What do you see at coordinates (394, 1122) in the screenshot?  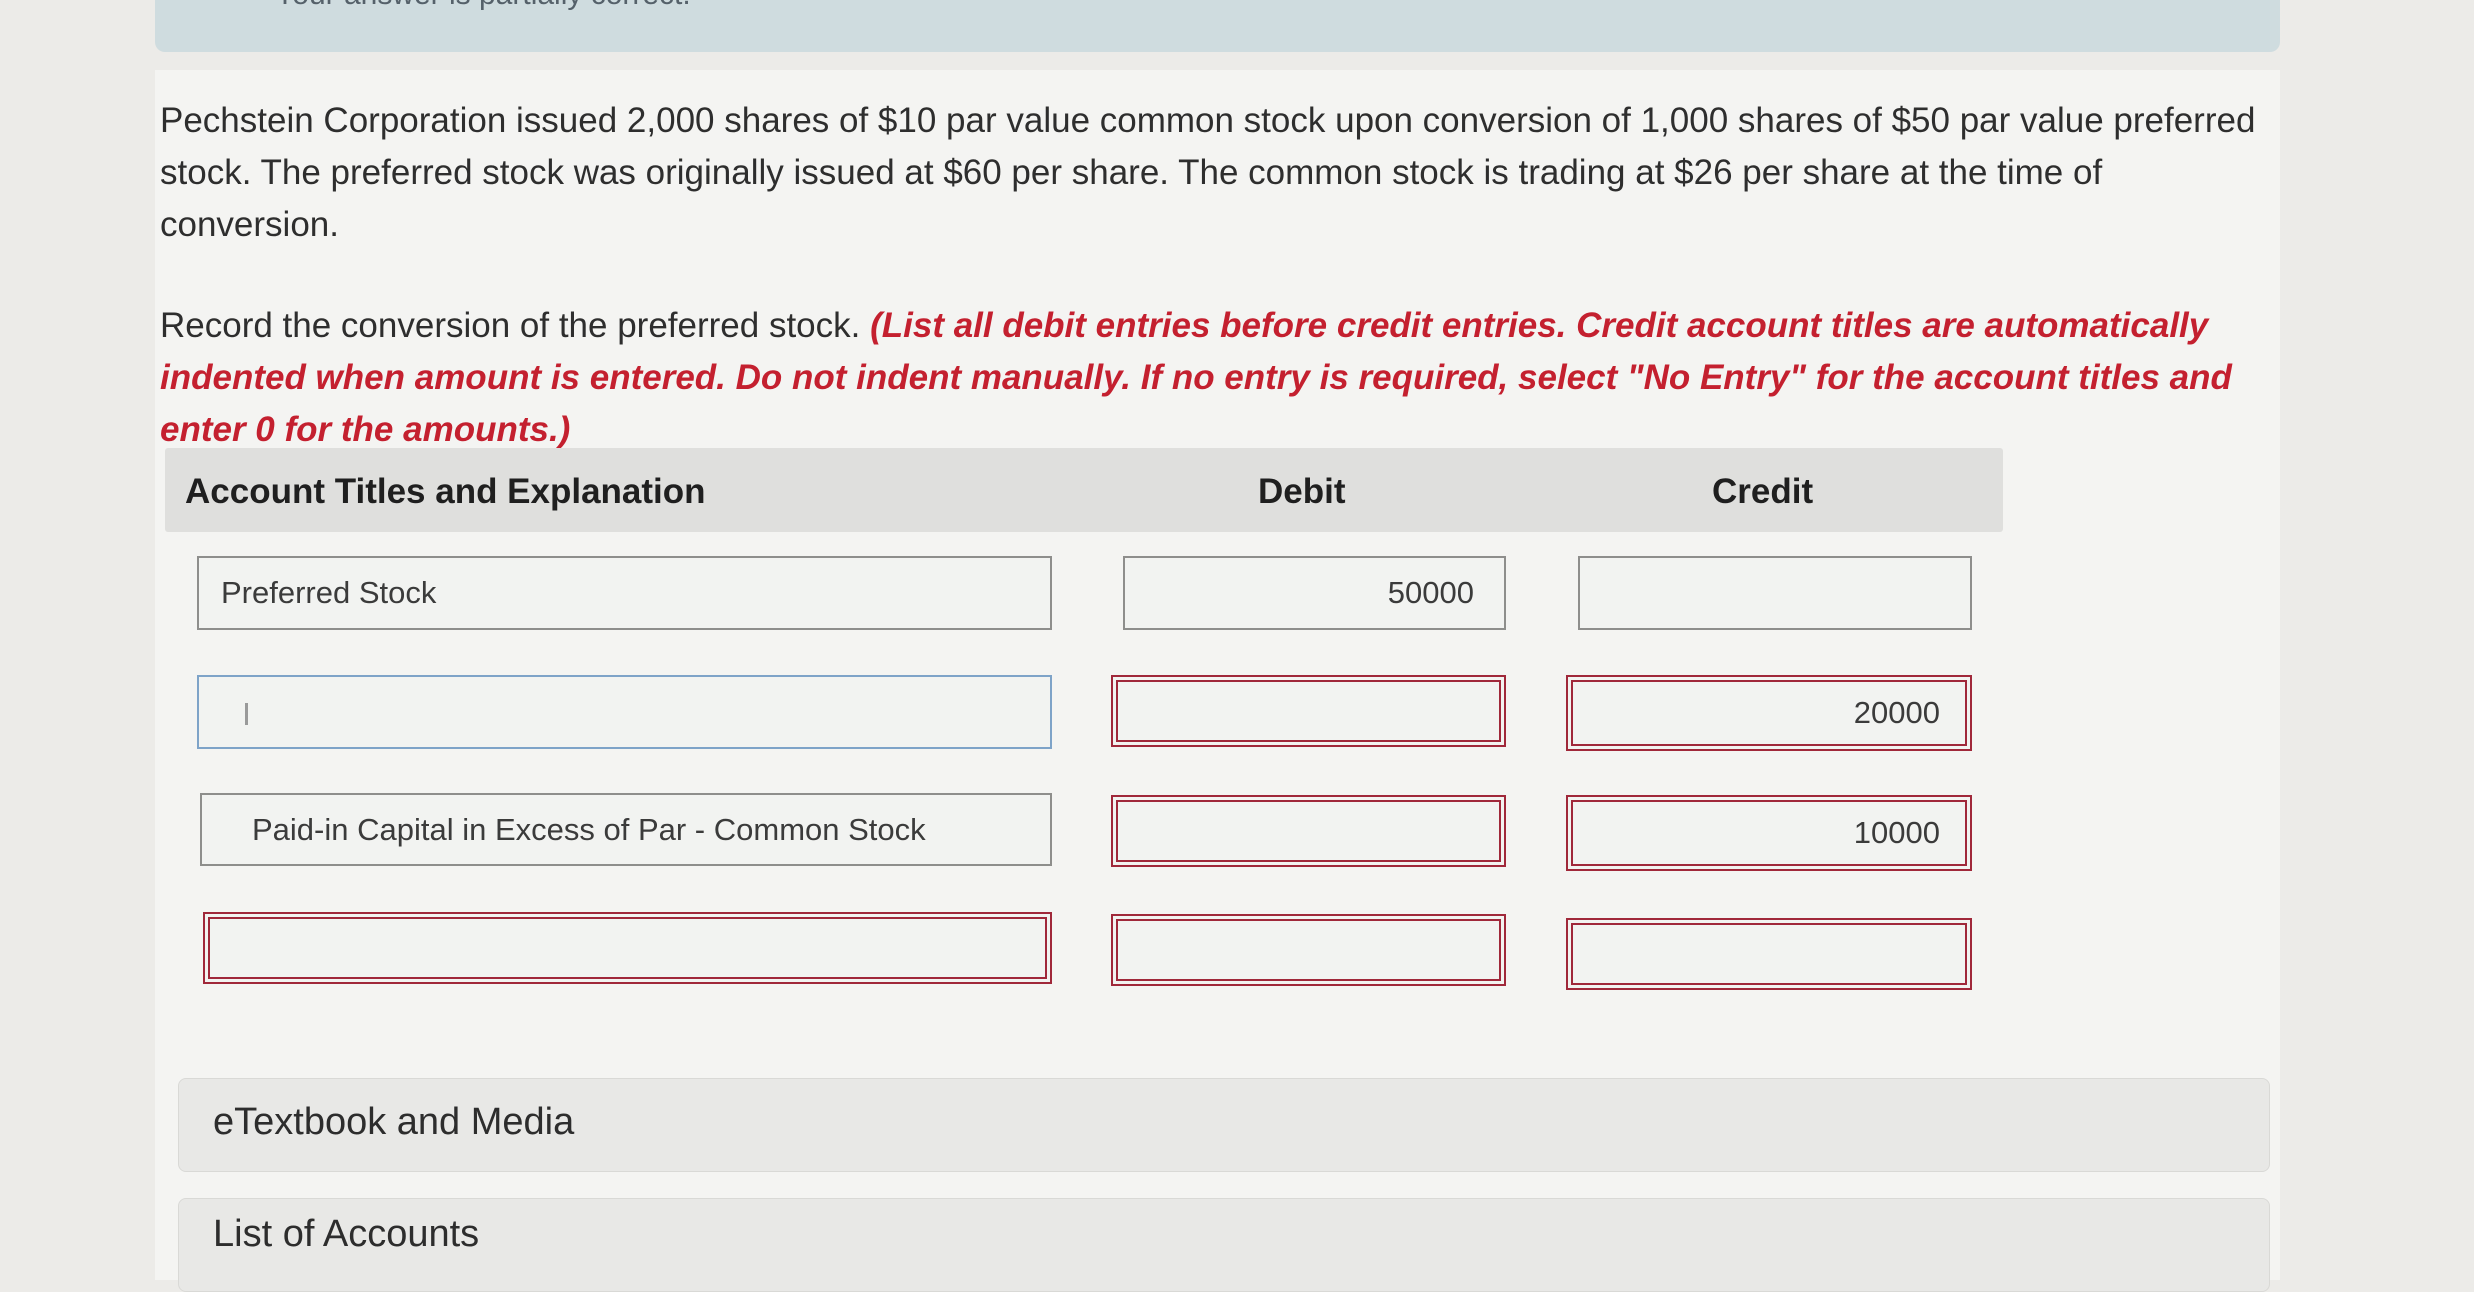 I see `etextbook-media-label: eTextbook and Media` at bounding box center [394, 1122].